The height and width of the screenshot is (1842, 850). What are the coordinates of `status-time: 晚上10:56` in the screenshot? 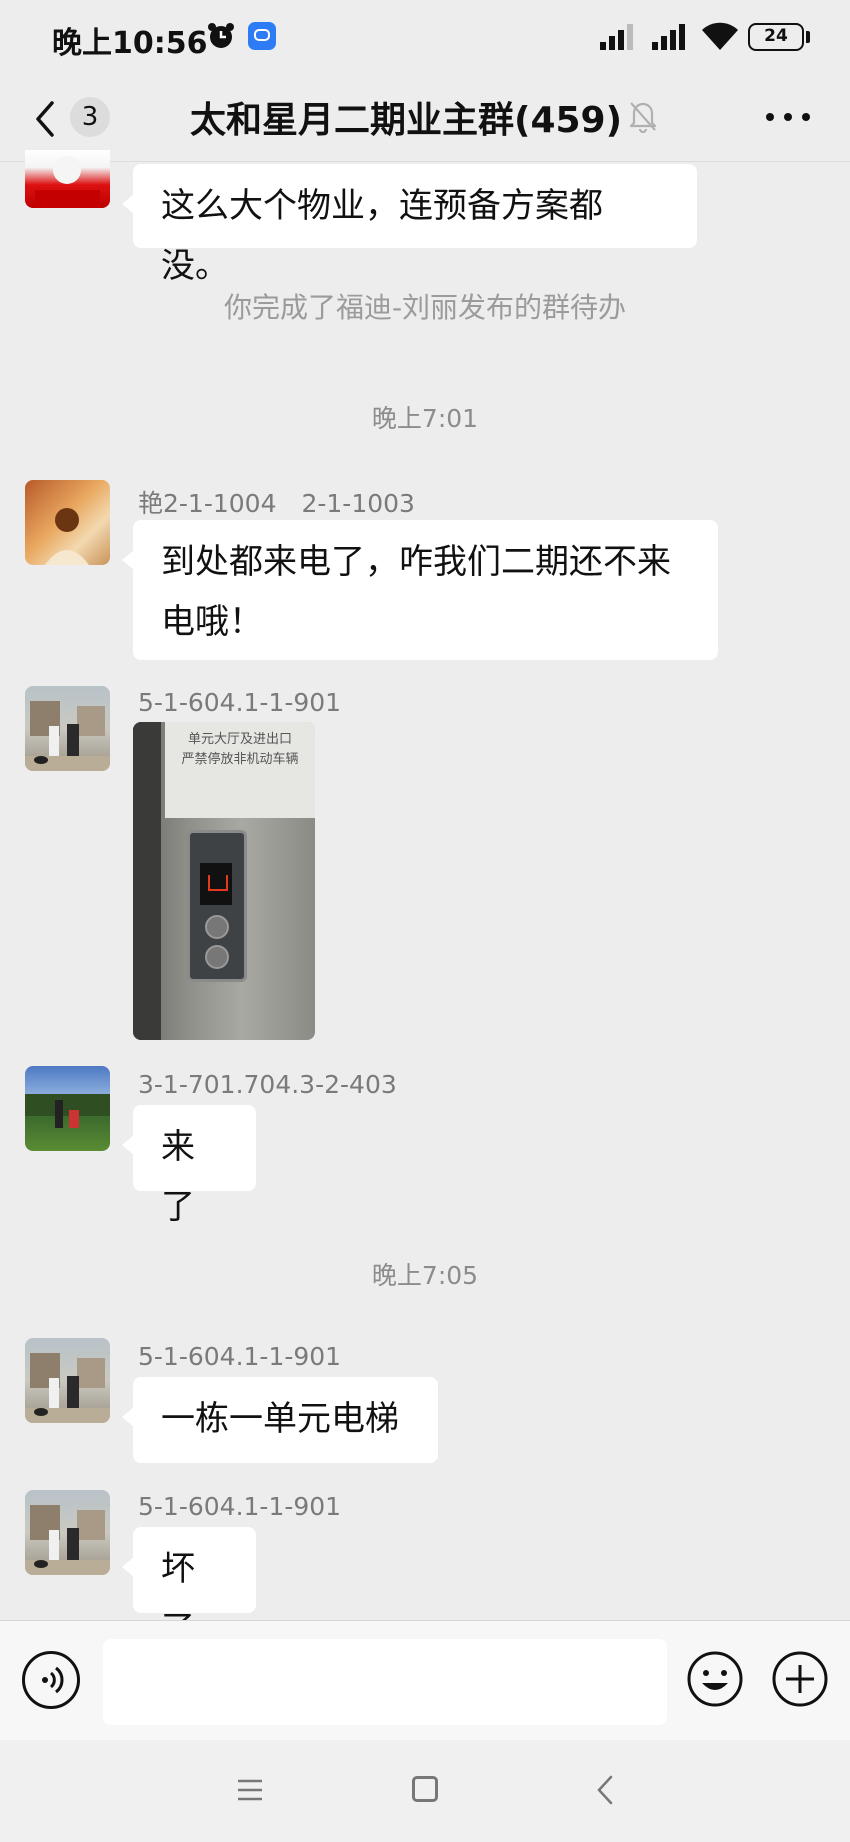 It's located at (130, 43).